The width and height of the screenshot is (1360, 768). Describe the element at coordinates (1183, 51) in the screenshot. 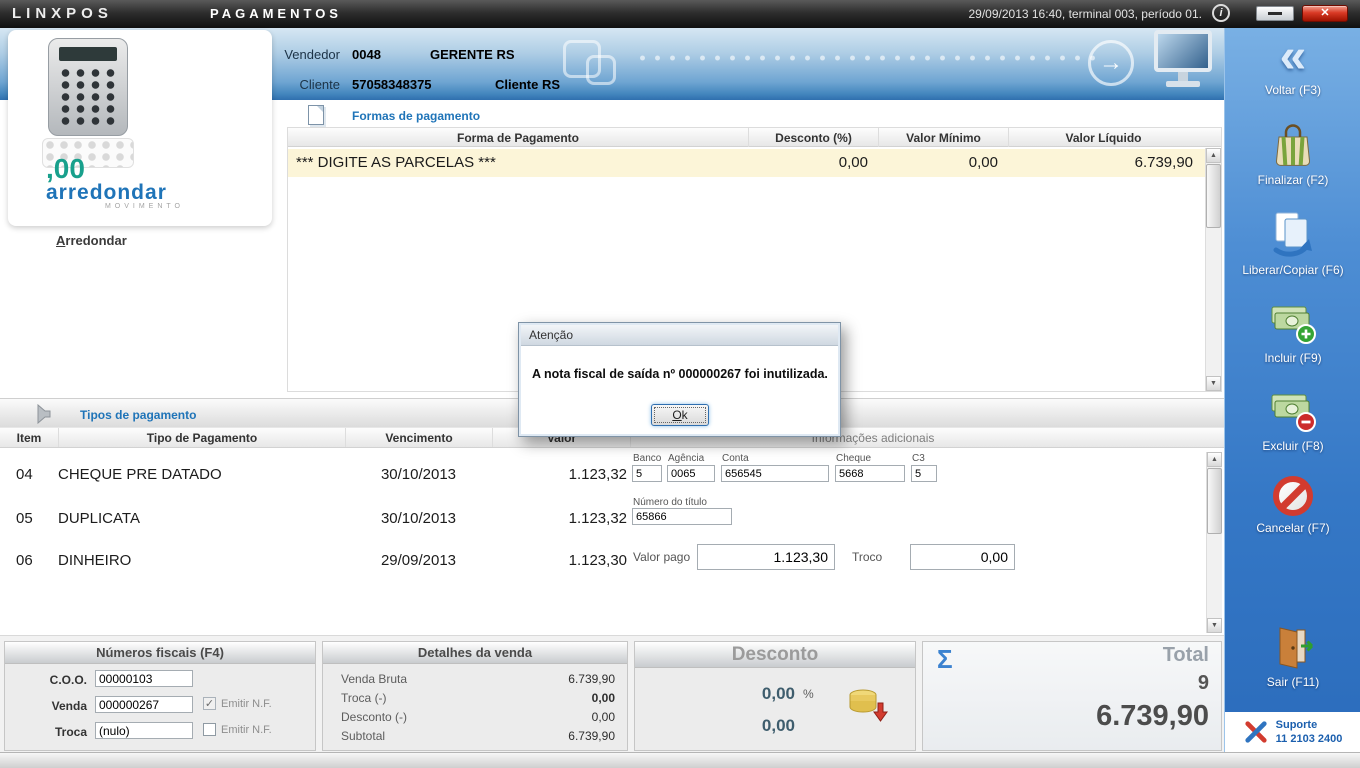

I see `monitor-screen` at that location.